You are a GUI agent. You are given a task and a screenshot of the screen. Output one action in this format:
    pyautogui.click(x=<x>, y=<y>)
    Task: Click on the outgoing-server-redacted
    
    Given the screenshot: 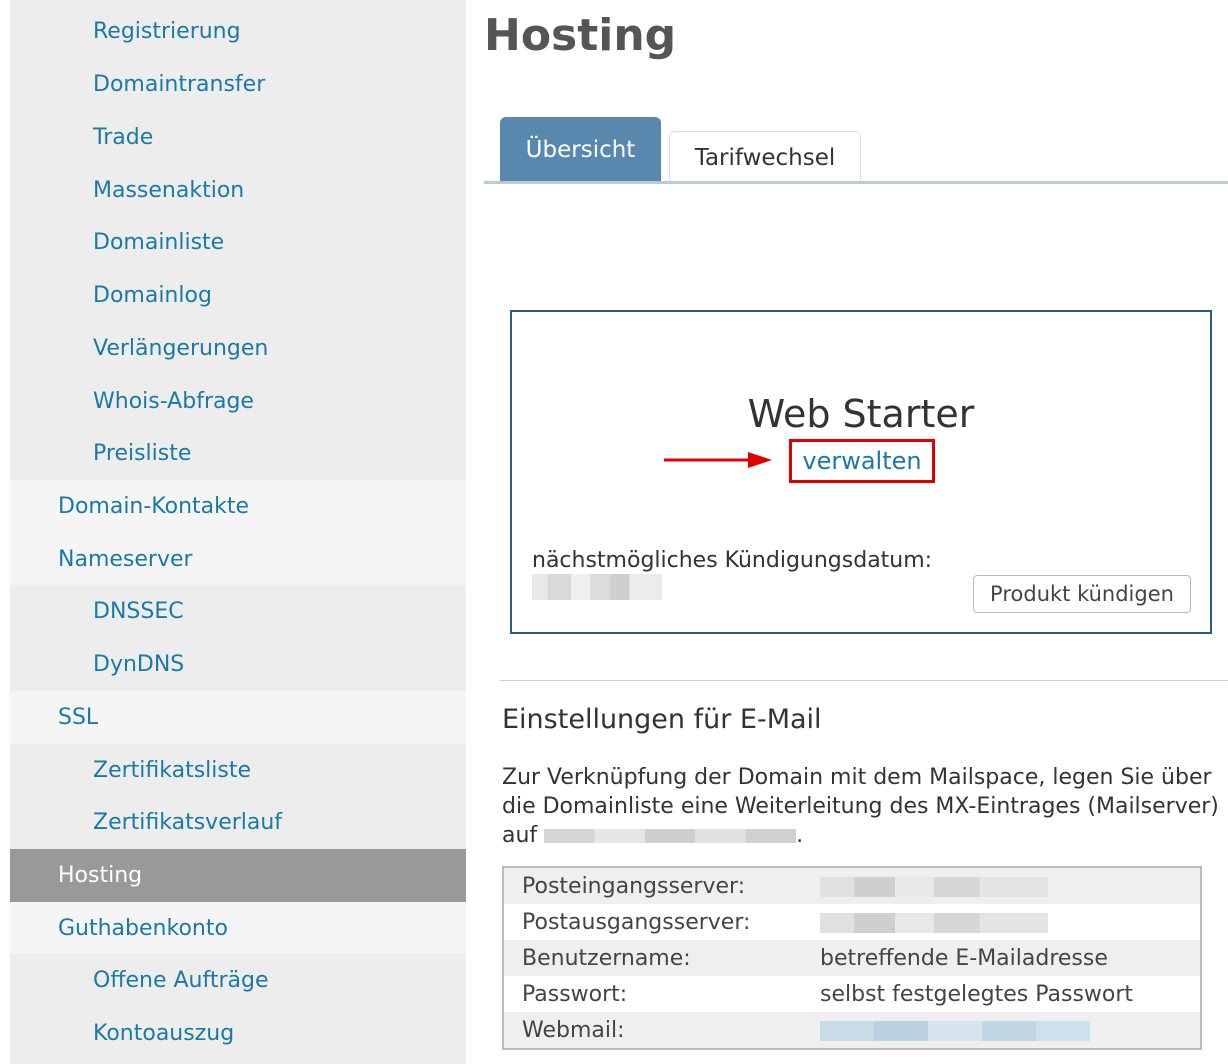 What is the action you would take?
    pyautogui.click(x=934, y=922)
    